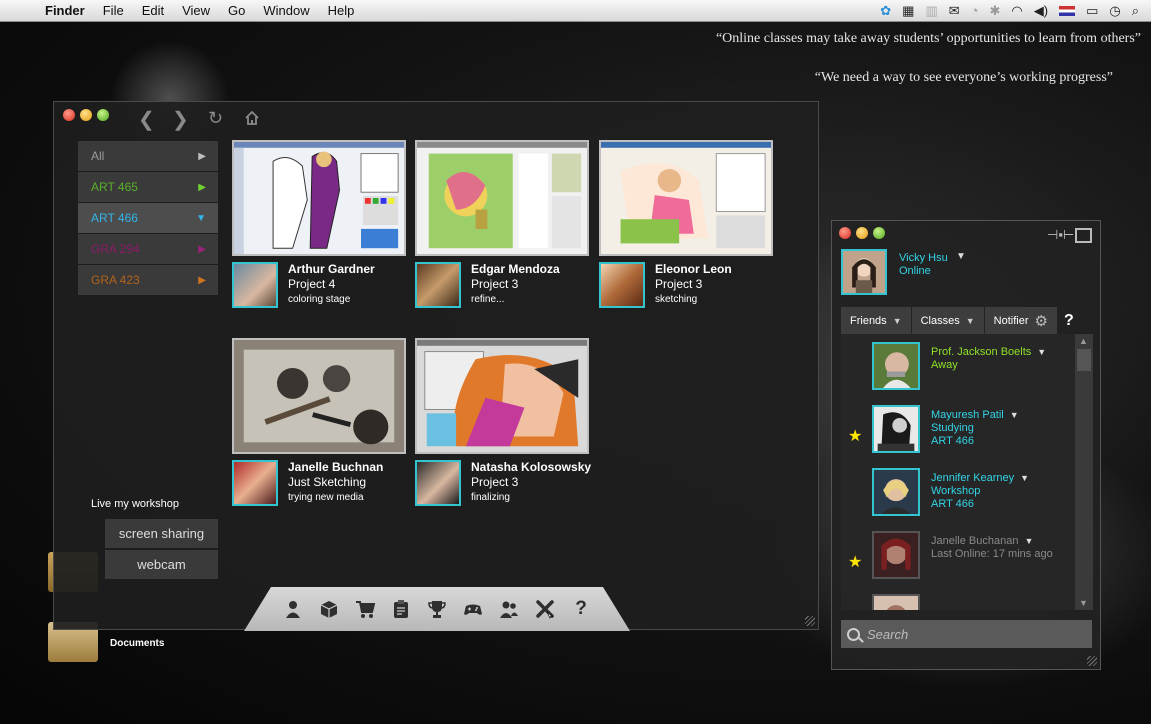  Describe the element at coordinates (1084, 472) in the screenshot. I see `friend-list-scrollbar: ▲ ▼` at that location.